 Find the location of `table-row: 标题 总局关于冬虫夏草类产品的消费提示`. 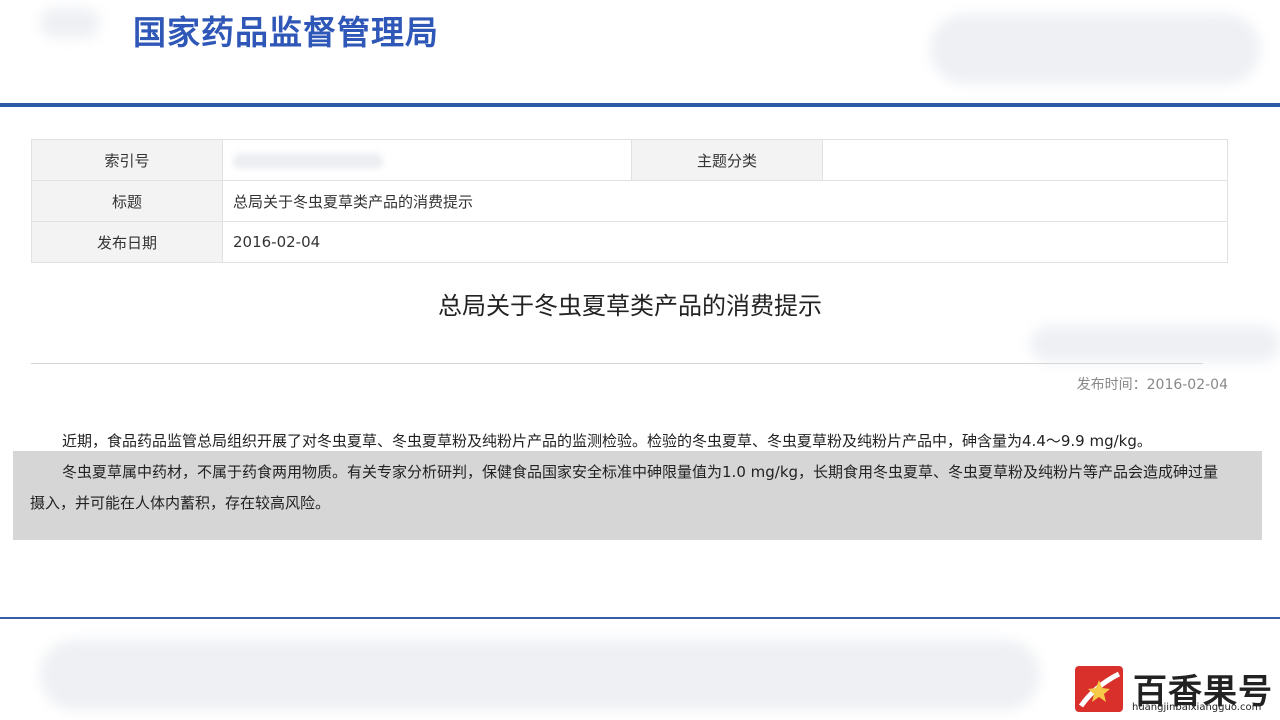

table-row: 标题 总局关于冬虫夏草类产品的消费提示 is located at coordinates (629, 201).